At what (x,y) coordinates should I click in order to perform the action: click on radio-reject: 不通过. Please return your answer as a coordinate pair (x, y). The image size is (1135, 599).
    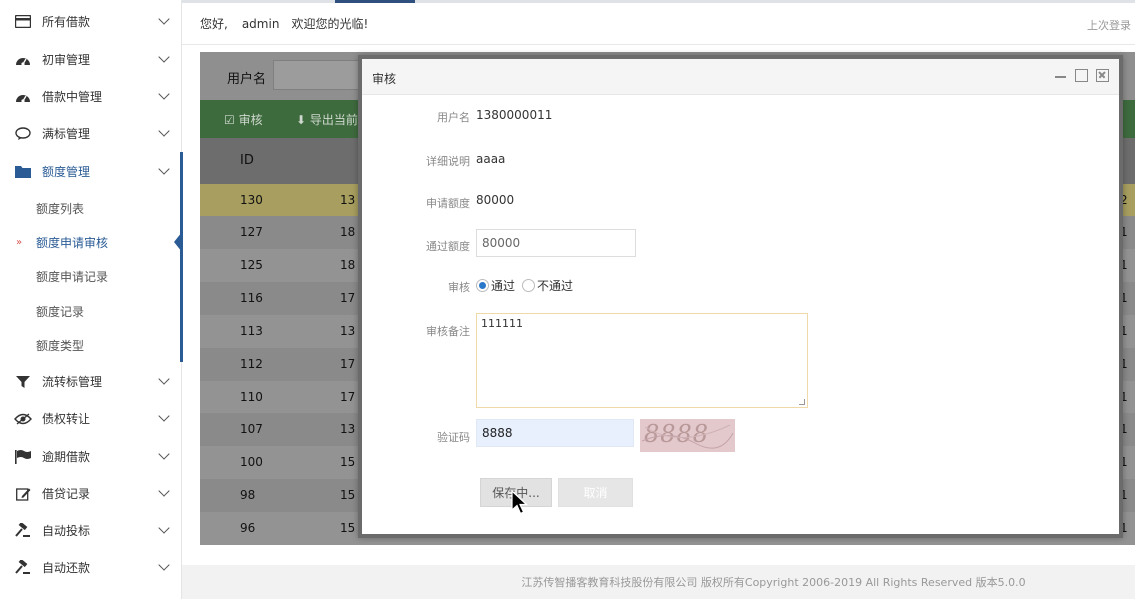
    Looking at the image, I should click on (547, 285).